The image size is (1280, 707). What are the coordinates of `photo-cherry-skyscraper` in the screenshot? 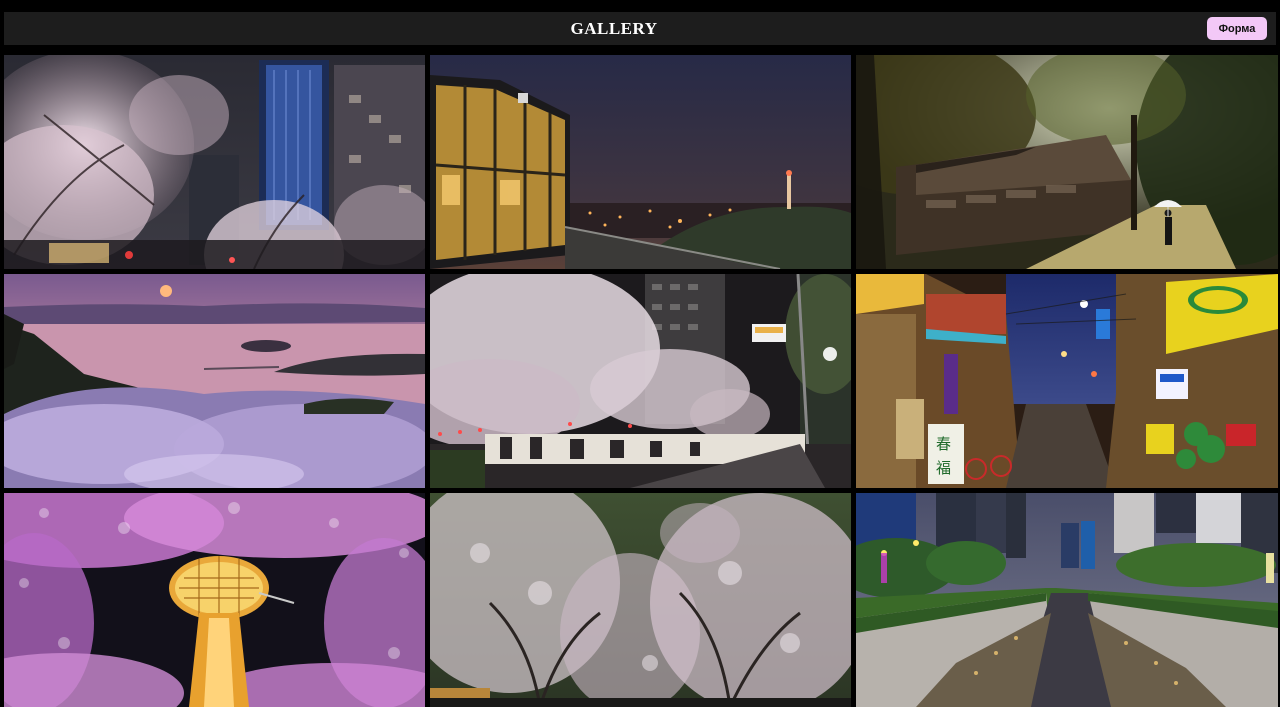 It's located at (214, 162).